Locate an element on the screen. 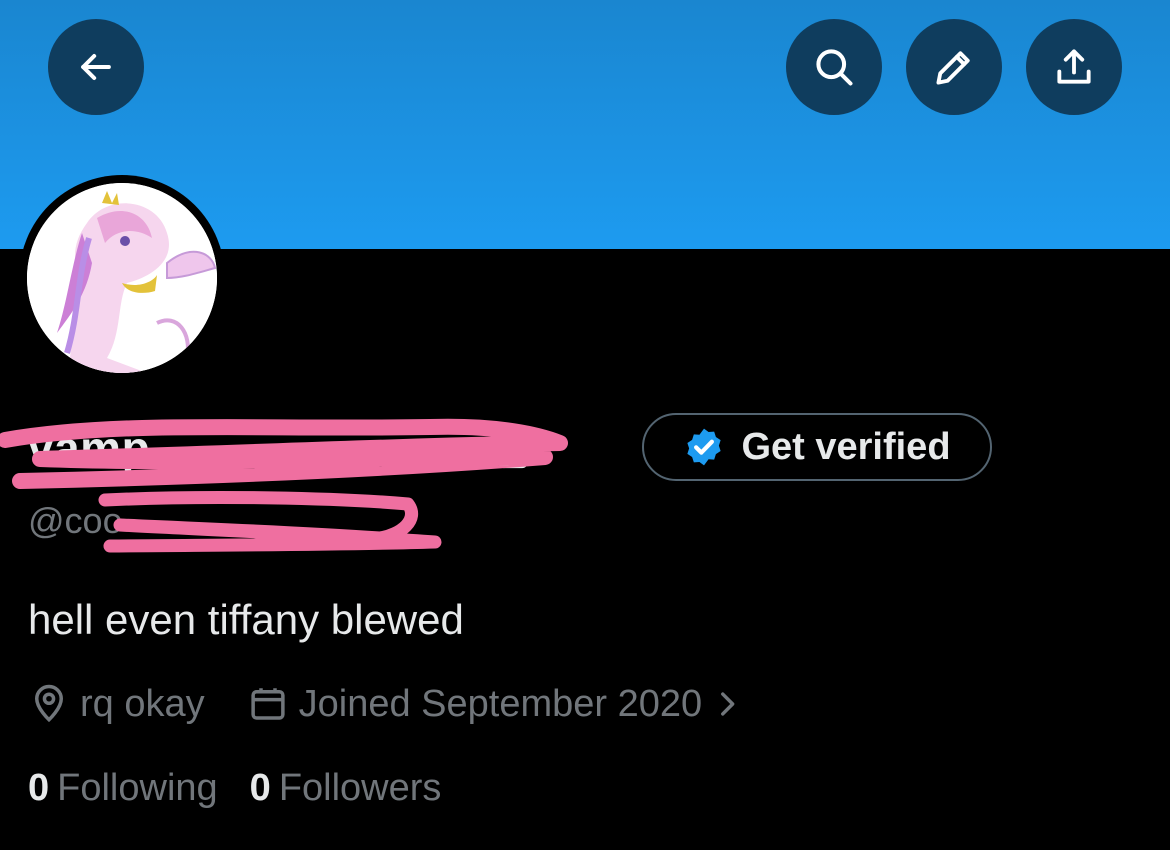 The image size is (1170, 850). share-icon is located at coordinates (1074, 66).